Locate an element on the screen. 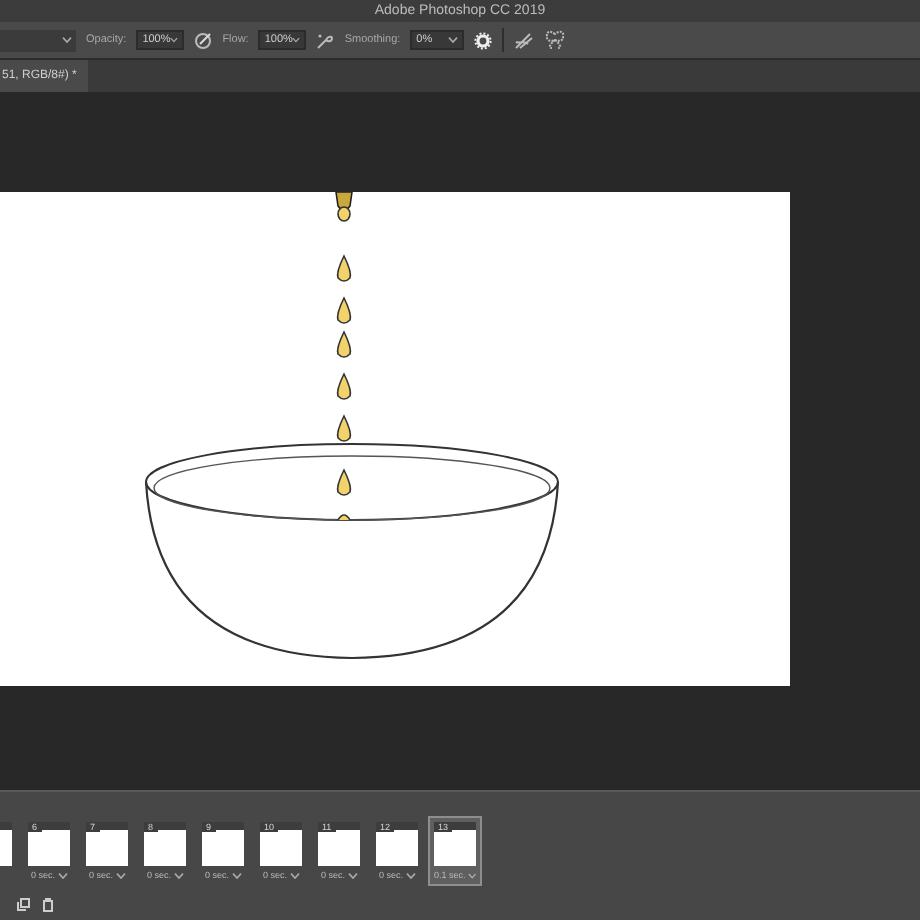 This screenshot has height=920, width=920. duplicate-frame-icon is located at coordinates (23, 905).